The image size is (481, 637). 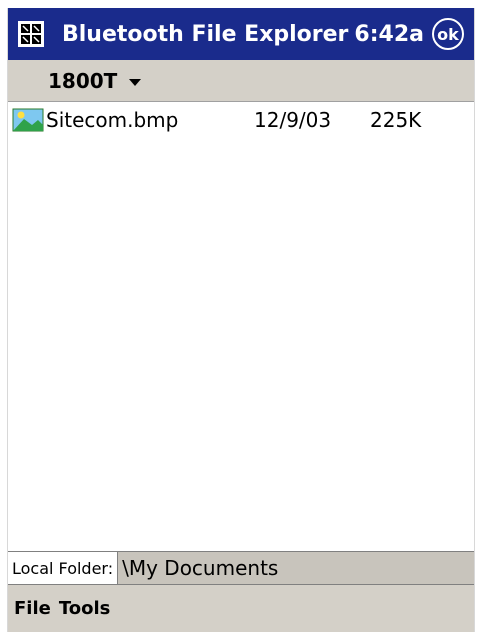 I want to click on title-bar: Bluetooth File Explorer 6:42a ok, so click(x=241, y=34).